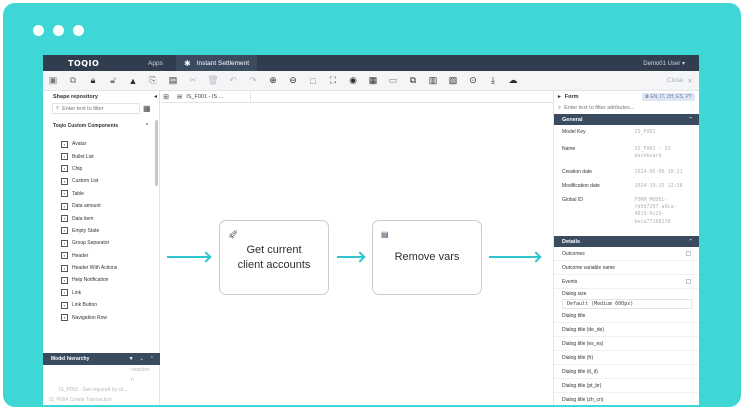 Image resolution: width=745 pixels, height=410 pixels. Describe the element at coordinates (153, 81) in the screenshot. I see `copy-icon: ⎘` at that location.